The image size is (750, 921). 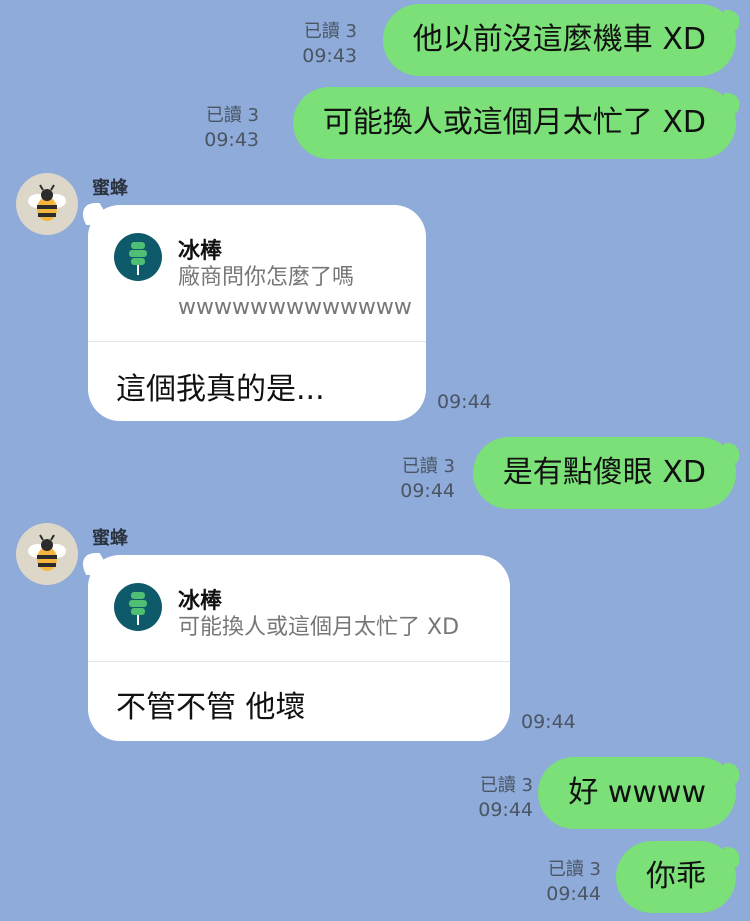 I want to click on message-text: 是有點傻眼 XD, so click(x=604, y=472).